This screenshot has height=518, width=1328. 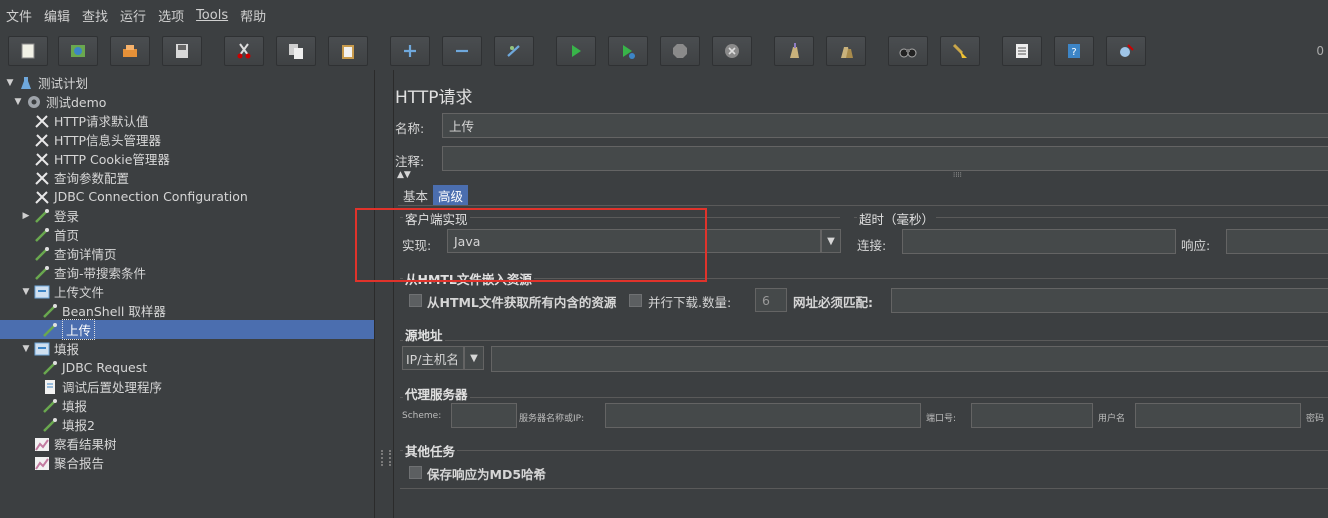 What do you see at coordinates (171, 15) in the screenshot?
I see `menu-options: 选项` at bounding box center [171, 15].